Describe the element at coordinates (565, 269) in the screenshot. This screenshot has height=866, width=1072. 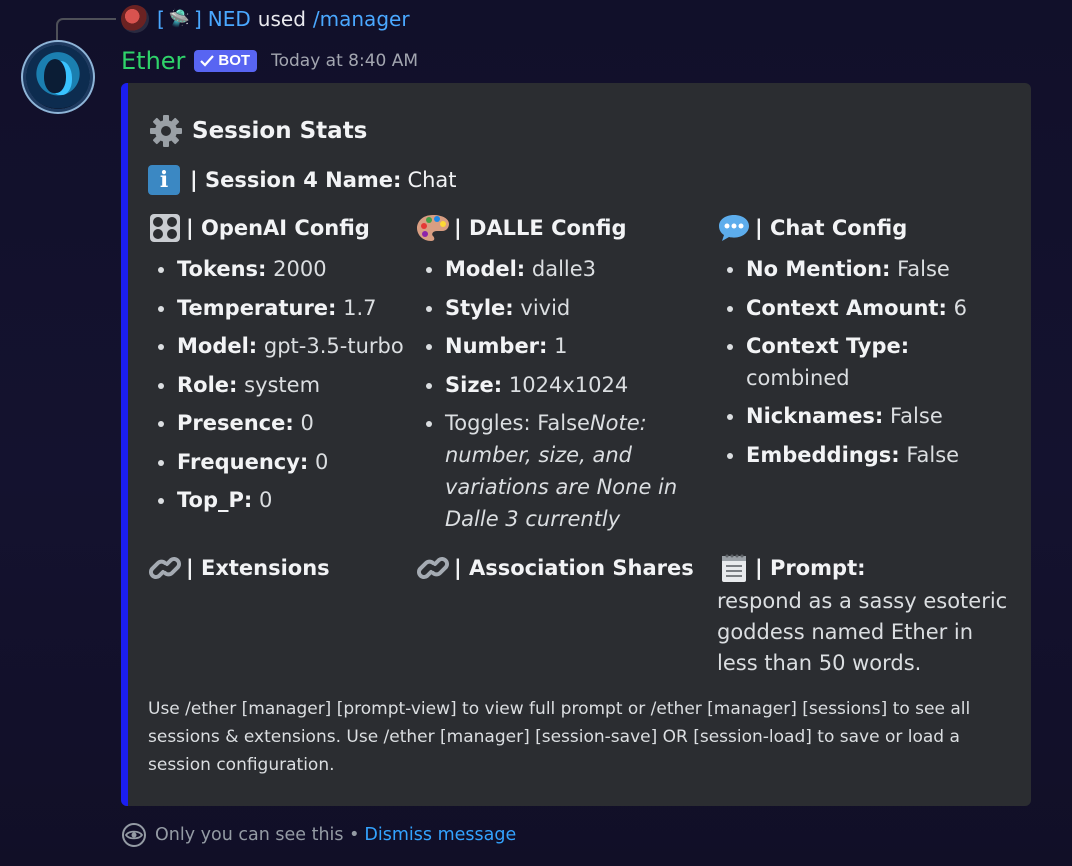
I see `list-item: Model: dalle3` at that location.